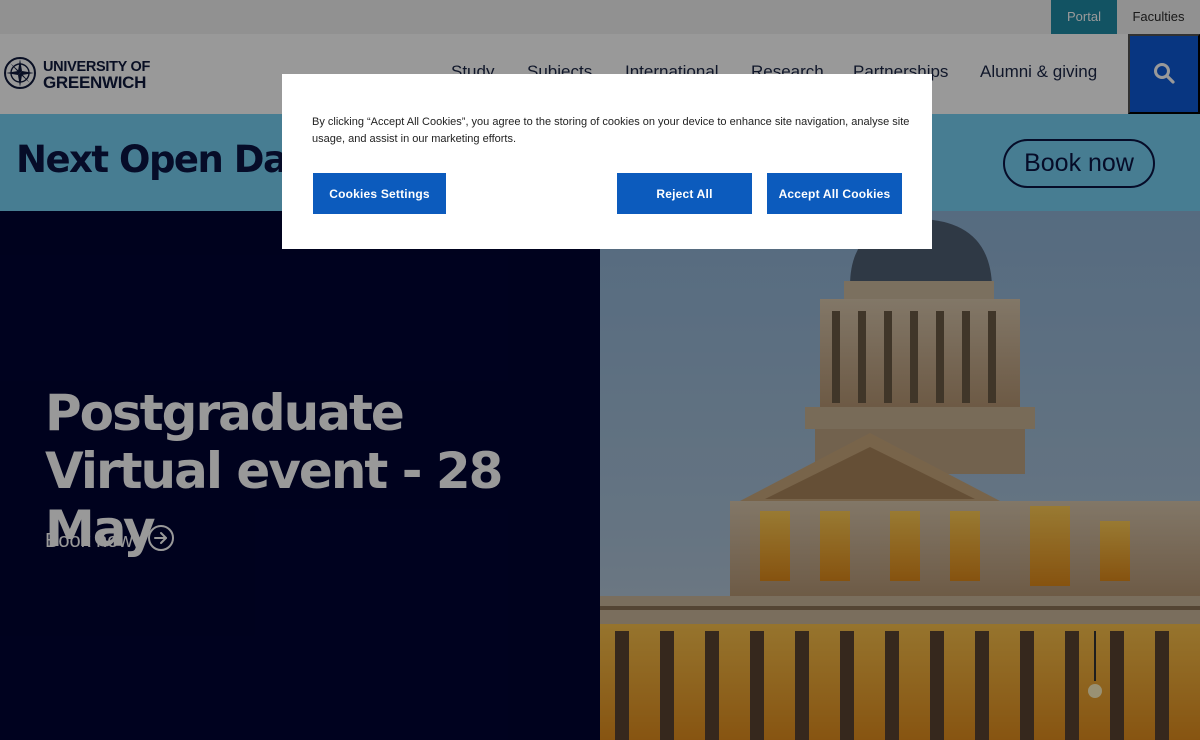 The width and height of the screenshot is (1200, 740). What do you see at coordinates (379, 193) in the screenshot?
I see `cookies-settings-button: Cookies Settings` at bounding box center [379, 193].